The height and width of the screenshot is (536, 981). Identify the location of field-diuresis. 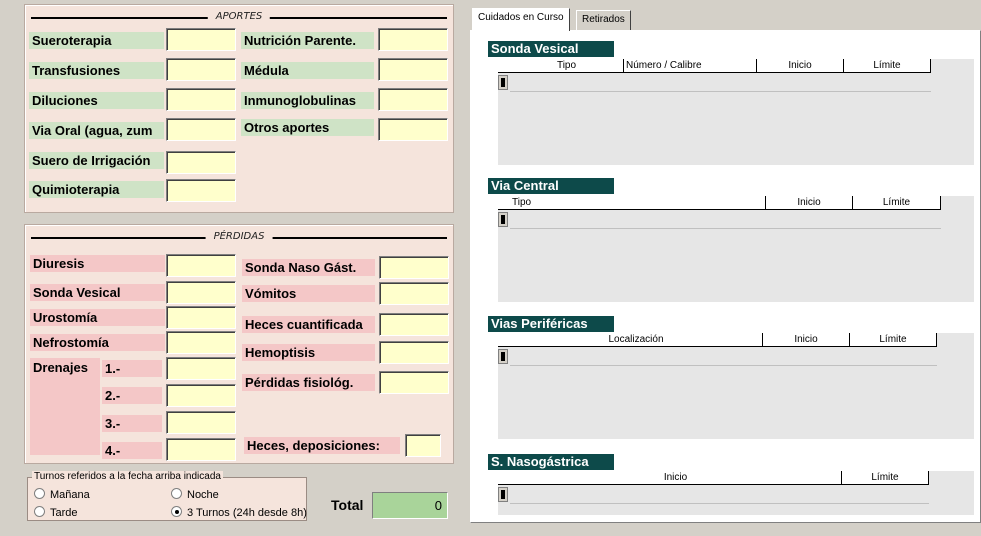
(201, 265).